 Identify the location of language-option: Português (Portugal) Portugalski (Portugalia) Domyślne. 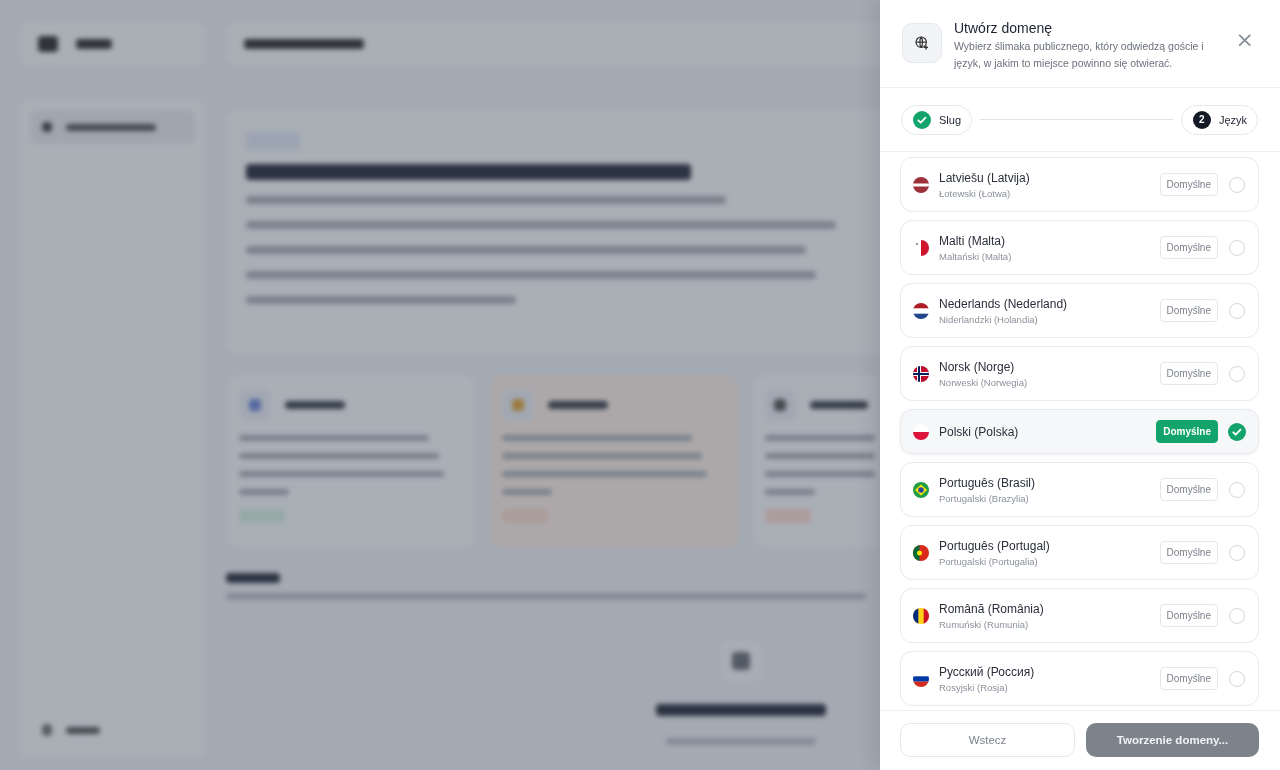
(1079, 552).